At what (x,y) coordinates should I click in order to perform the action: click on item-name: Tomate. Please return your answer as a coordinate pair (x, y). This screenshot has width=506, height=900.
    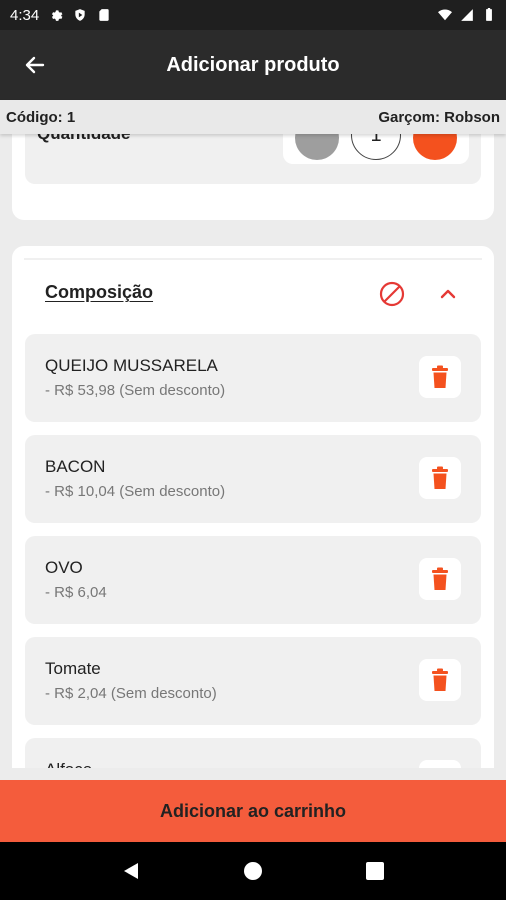
    Looking at the image, I should click on (73, 668).